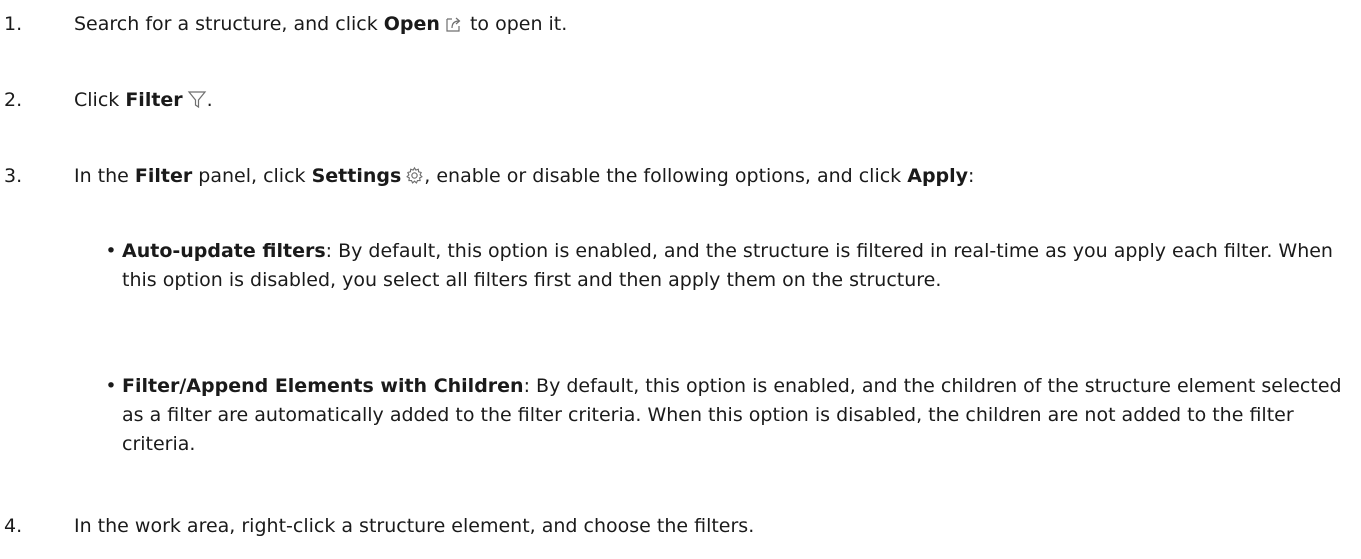  I want to click on ui-term-apply: Apply, so click(938, 176).